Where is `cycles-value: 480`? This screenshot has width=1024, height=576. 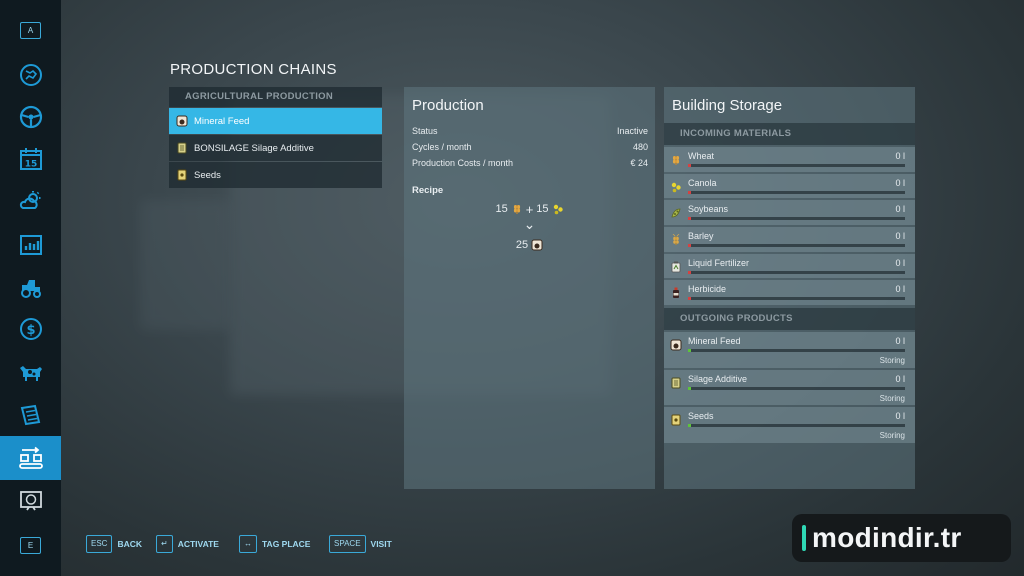
cycles-value: 480 is located at coordinates (640, 147).